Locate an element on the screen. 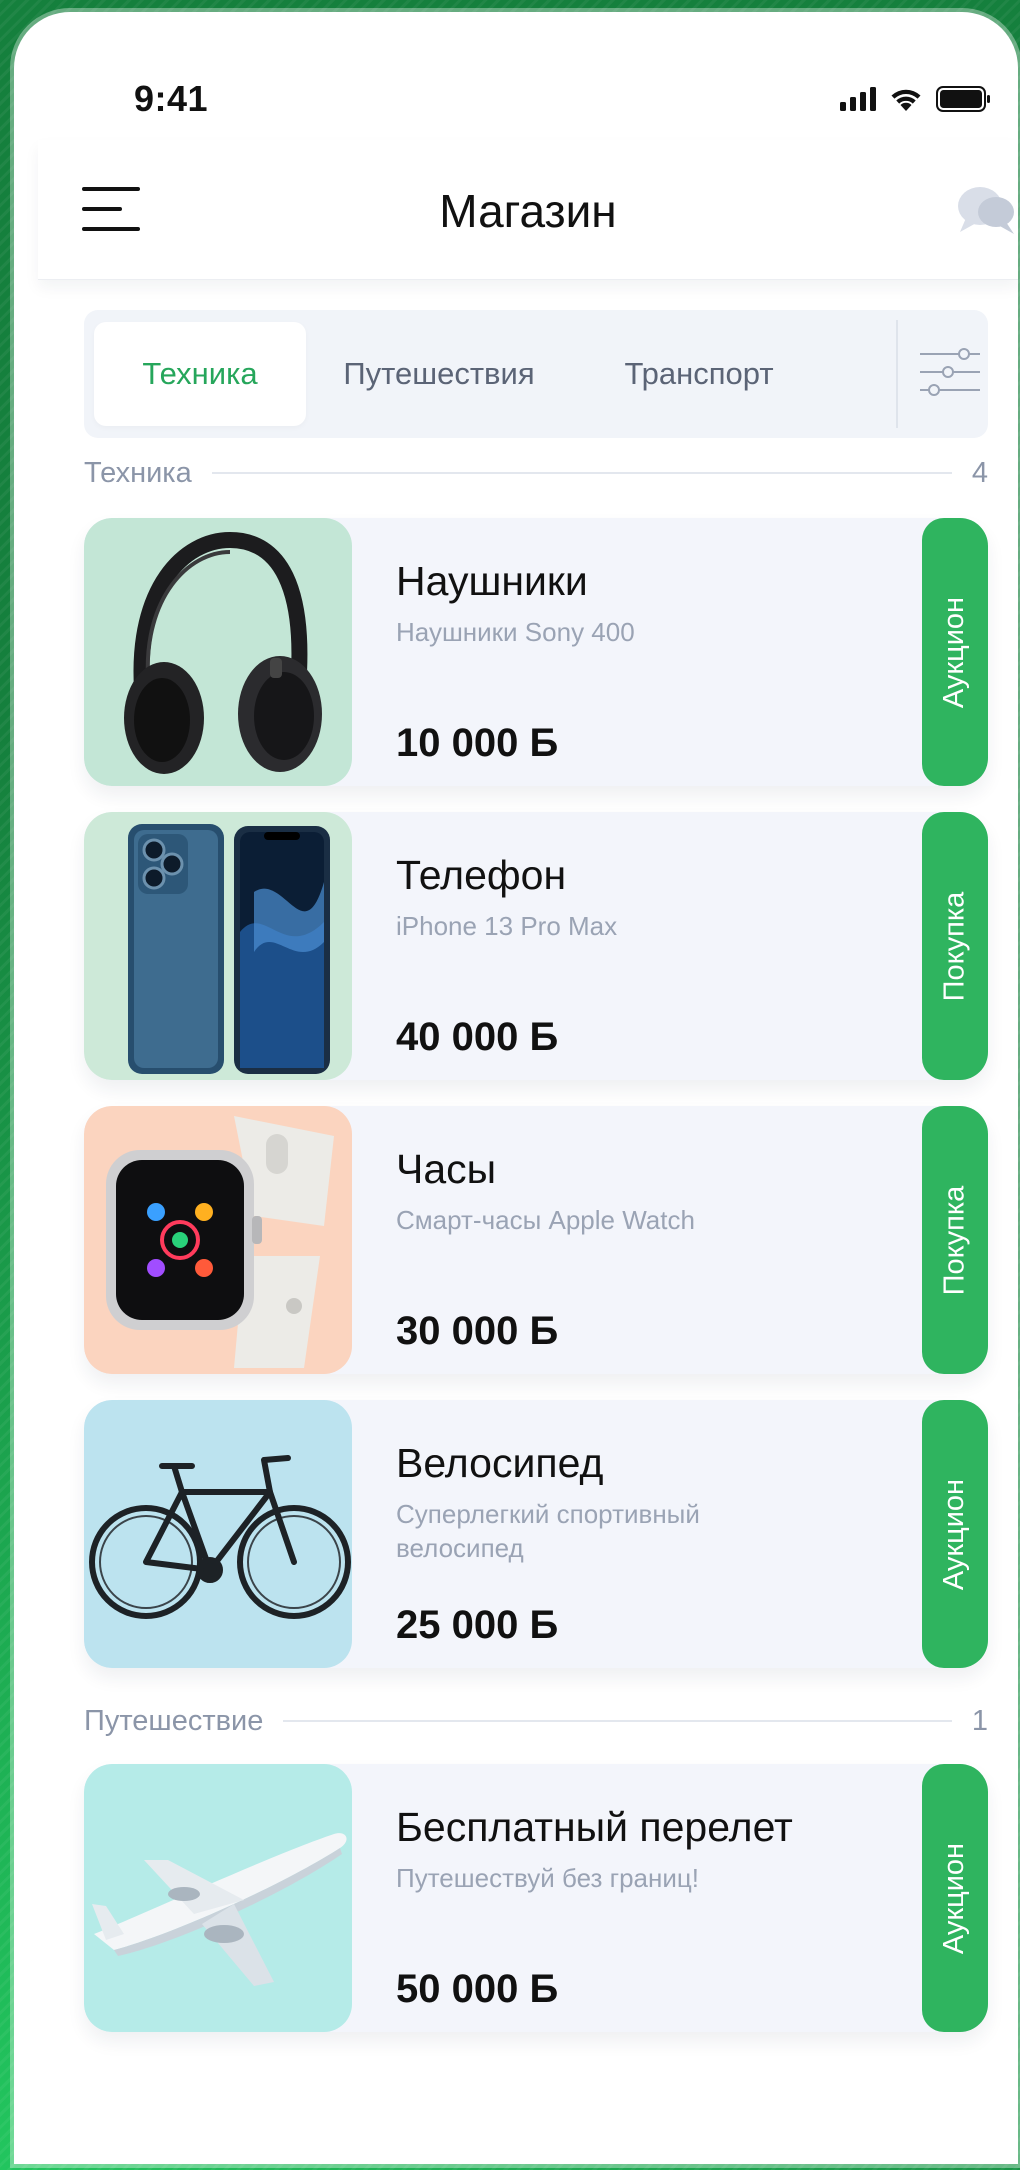  section-title: Техника is located at coordinates (138, 472).